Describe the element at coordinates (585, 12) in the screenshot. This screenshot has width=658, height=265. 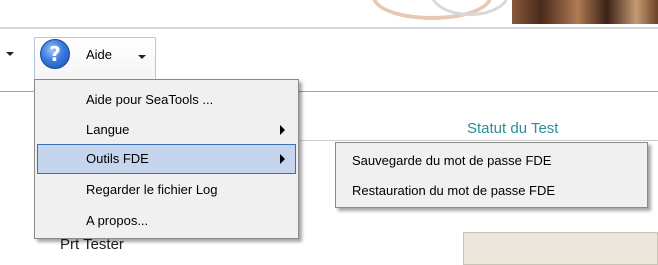
I see `banner-photo` at that location.